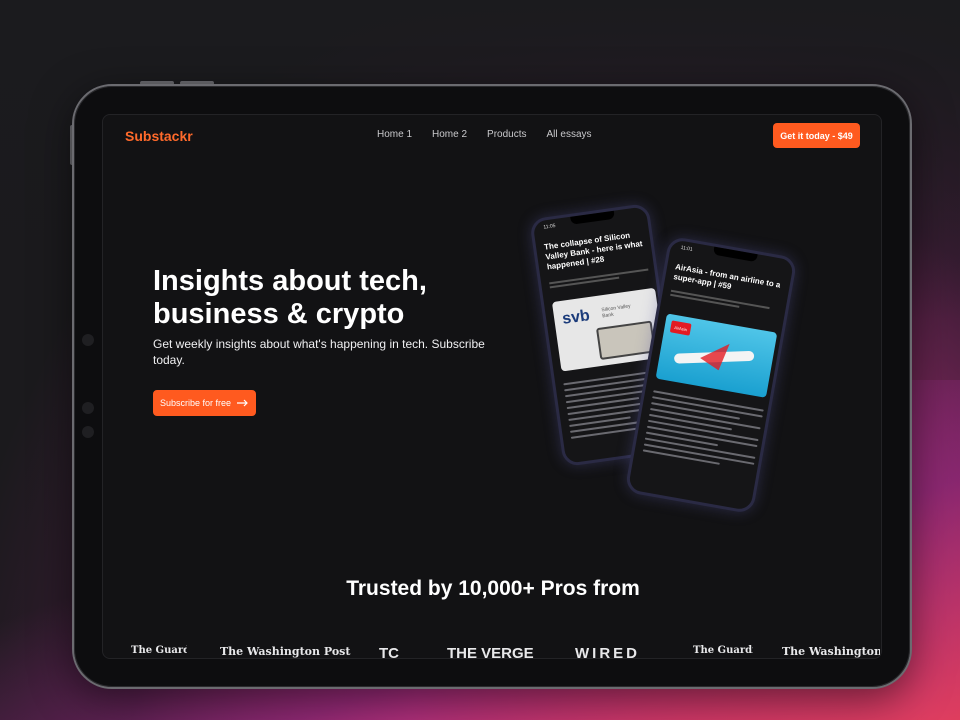 This screenshot has width=960, height=720. What do you see at coordinates (616, 311) in the screenshot?
I see `svb-logo-subtext: Silicon Valley Bank` at bounding box center [616, 311].